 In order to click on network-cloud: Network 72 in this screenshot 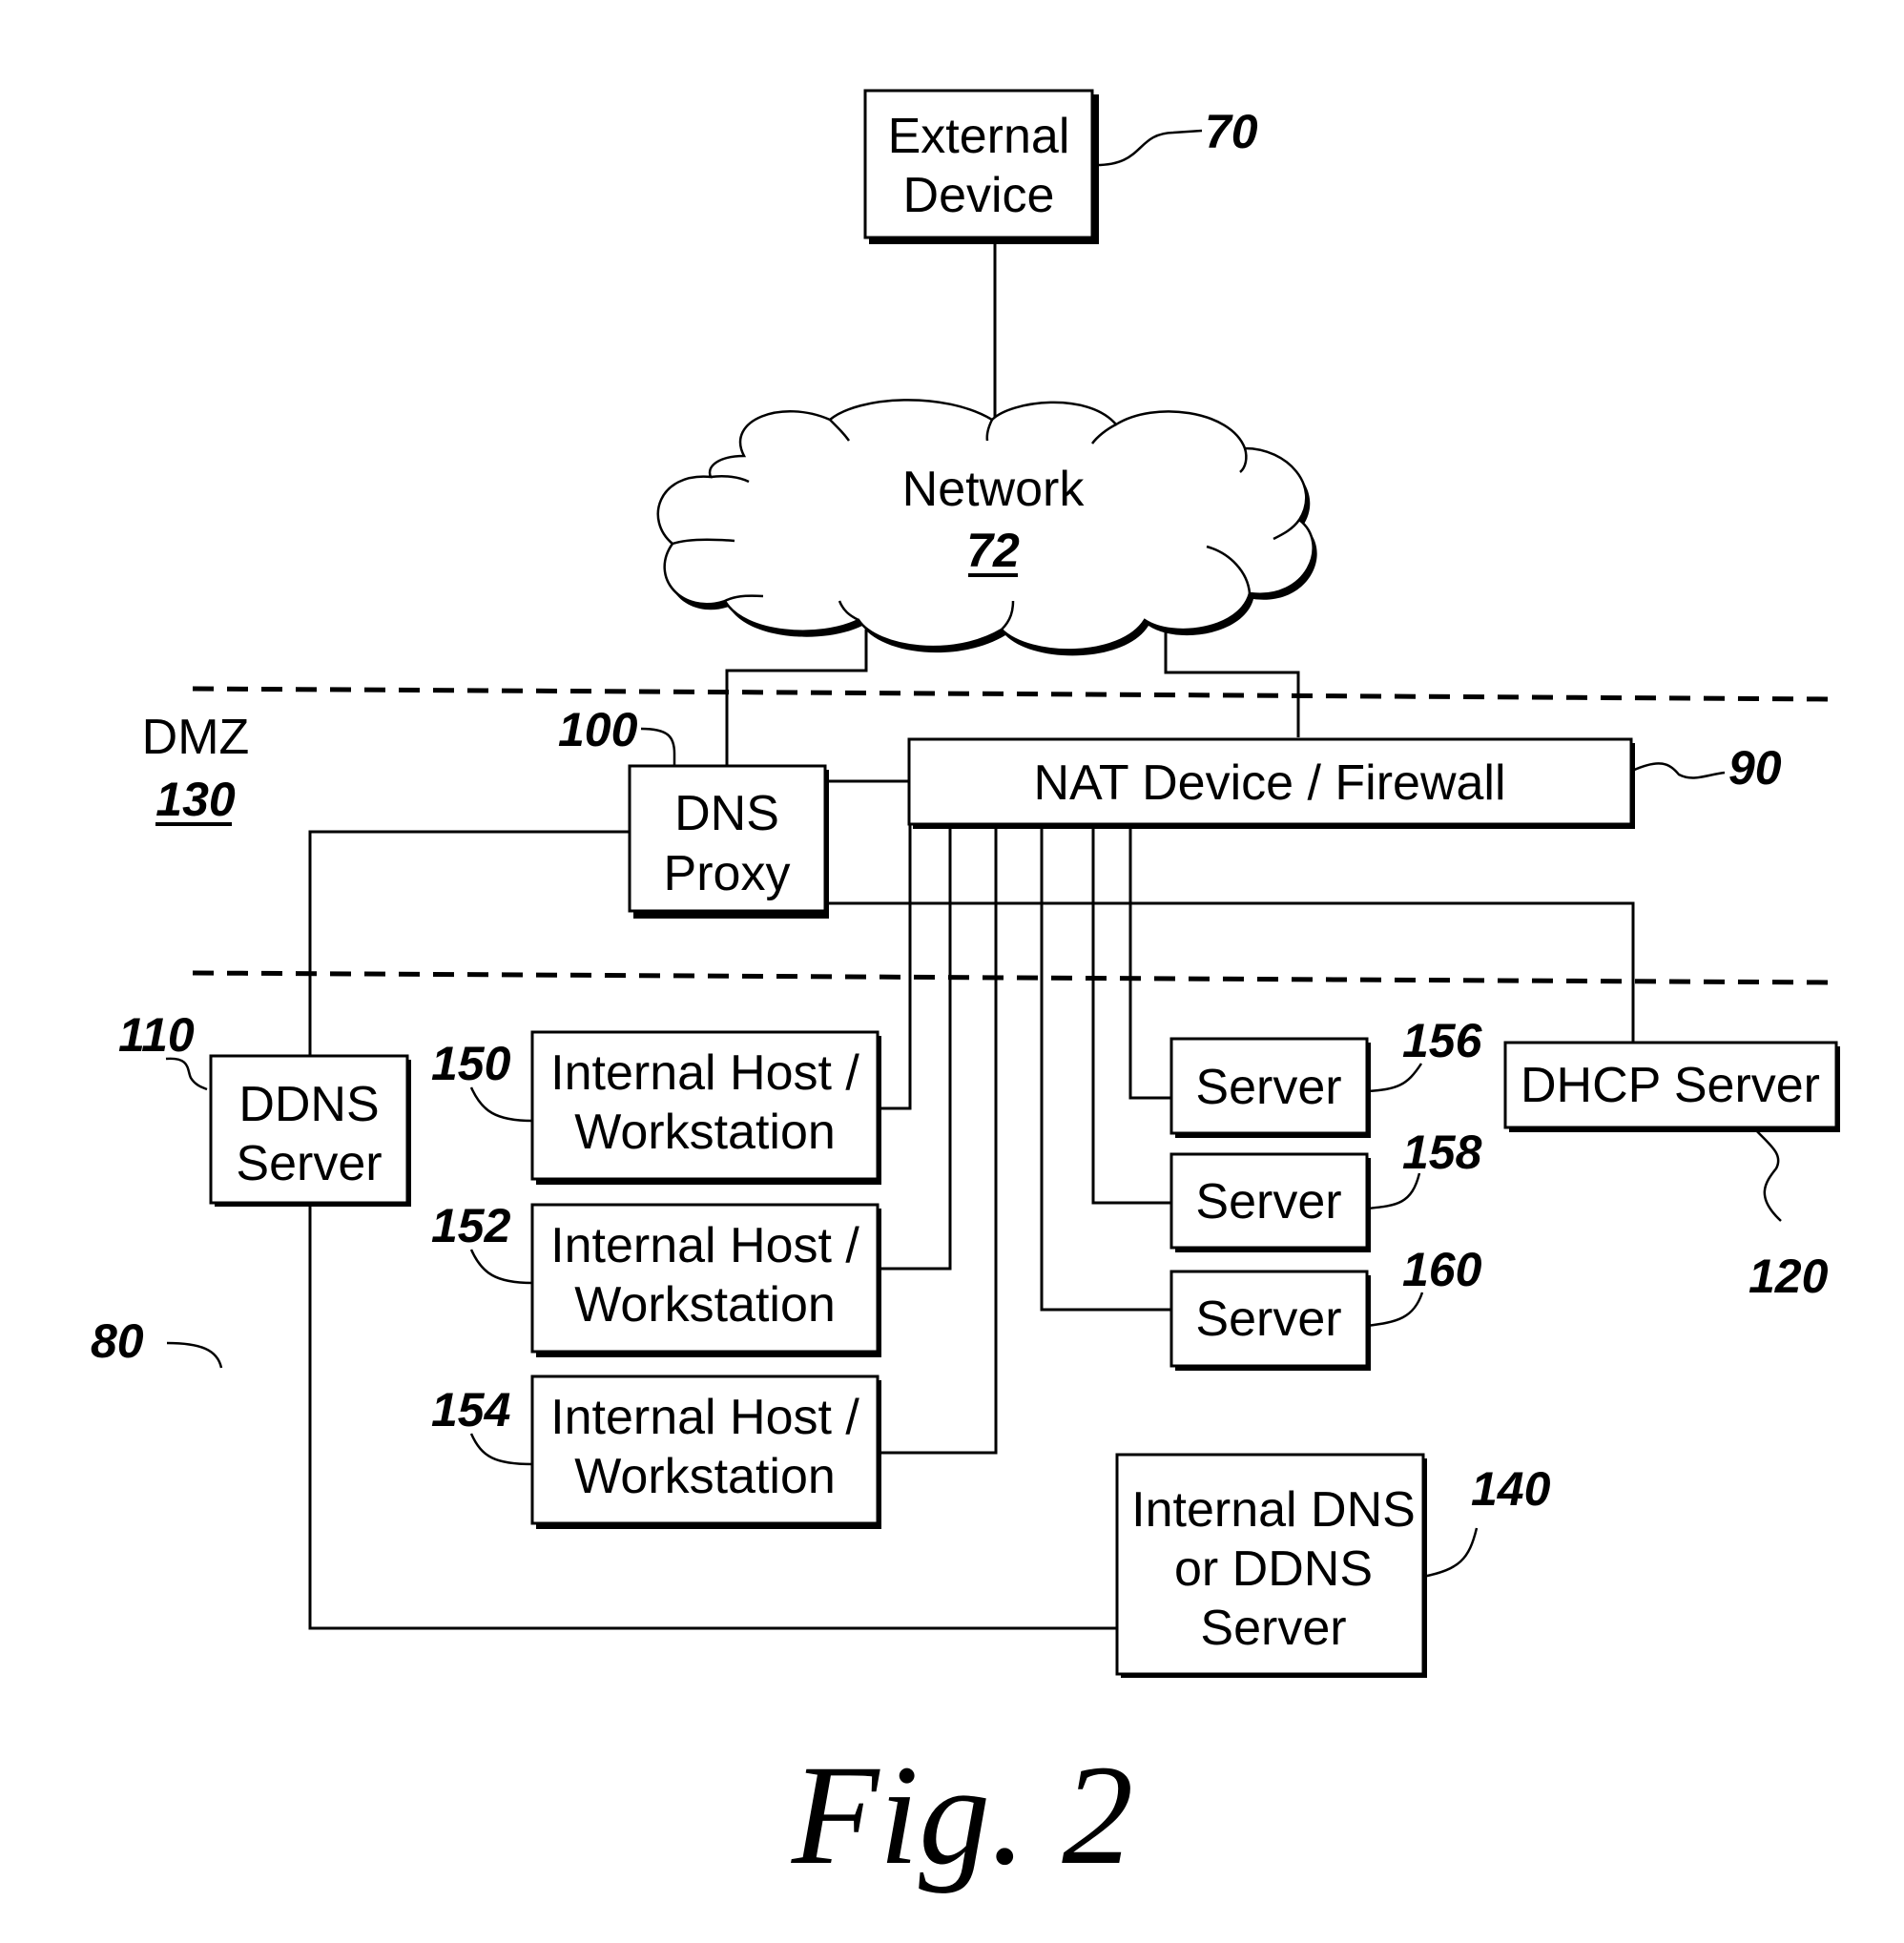, I will do `click(987, 527)`.